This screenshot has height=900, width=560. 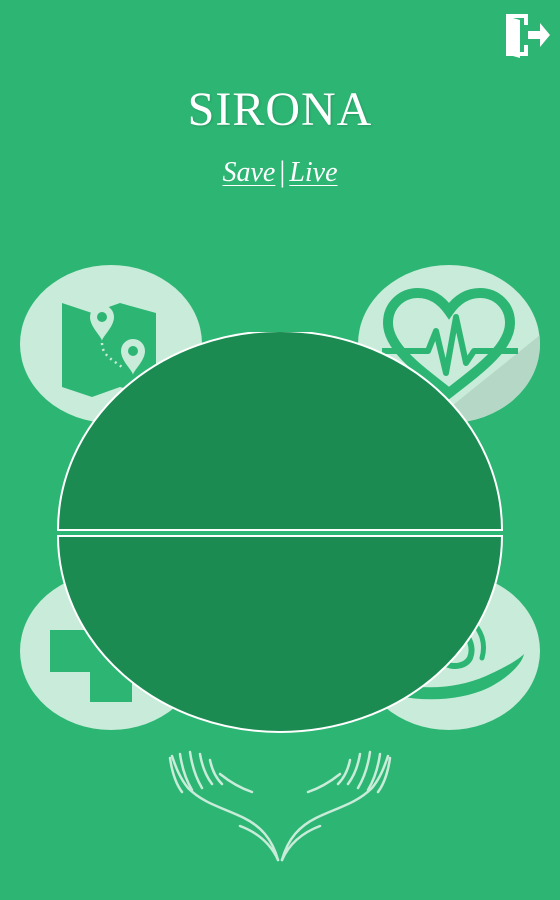 I want to click on tagline: Save | Live, so click(x=280, y=172).